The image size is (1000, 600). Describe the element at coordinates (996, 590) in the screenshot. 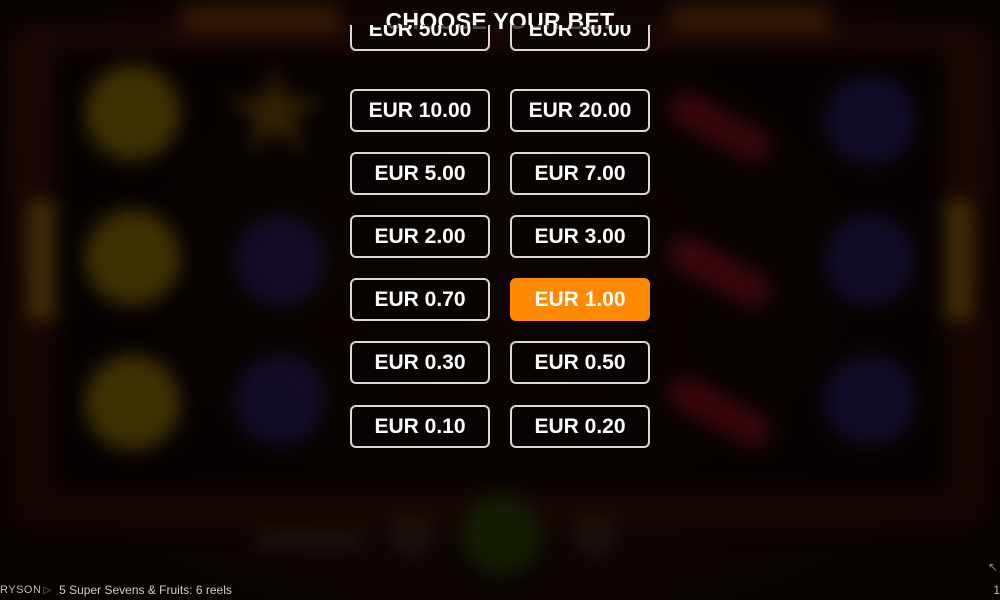

I see `corner-counter: 1` at that location.